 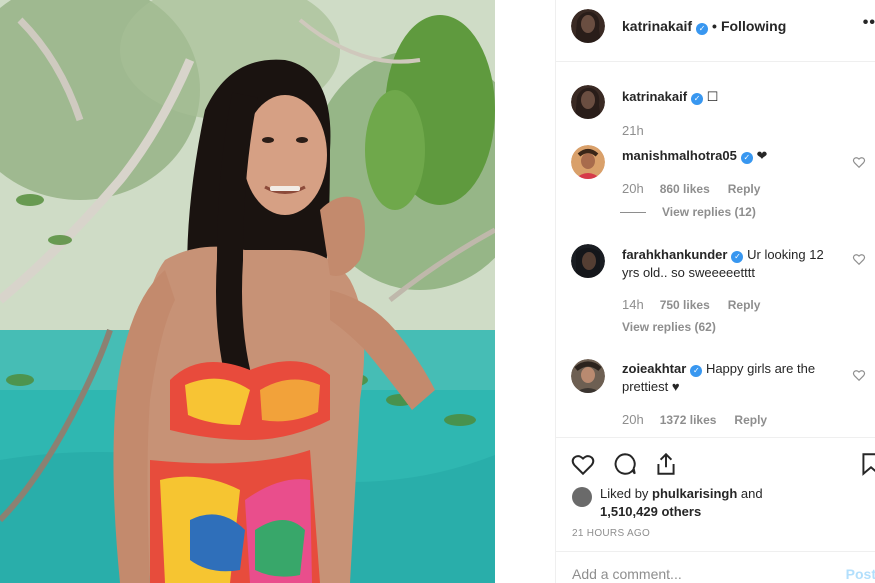 What do you see at coordinates (633, 213) in the screenshot?
I see `replies-line` at bounding box center [633, 213].